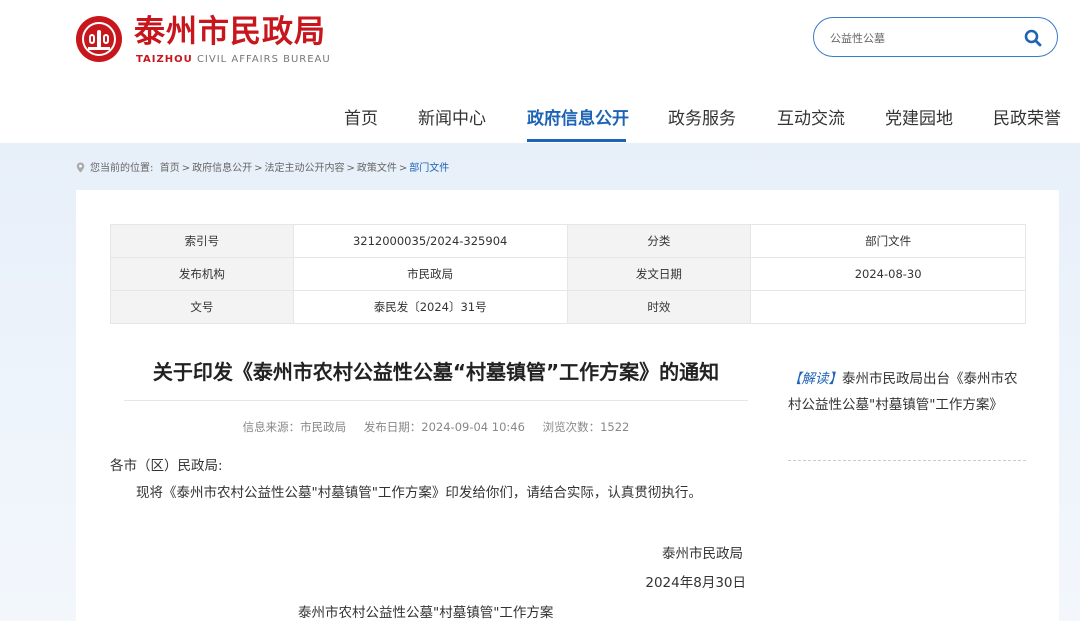  What do you see at coordinates (1033, 38) in the screenshot?
I see `search-icon` at bounding box center [1033, 38].